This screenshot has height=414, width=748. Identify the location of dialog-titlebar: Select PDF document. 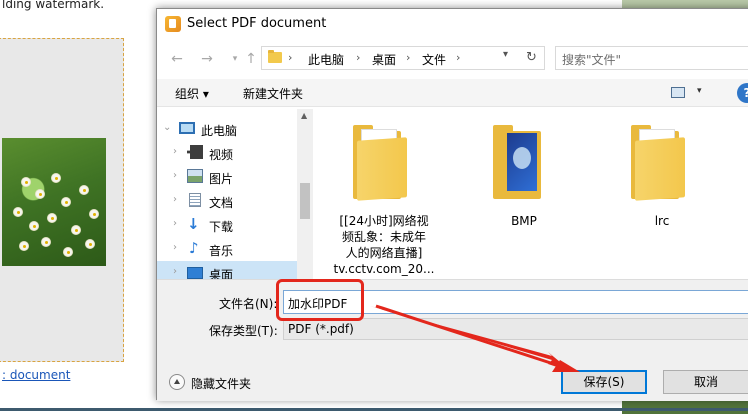
(452, 24).